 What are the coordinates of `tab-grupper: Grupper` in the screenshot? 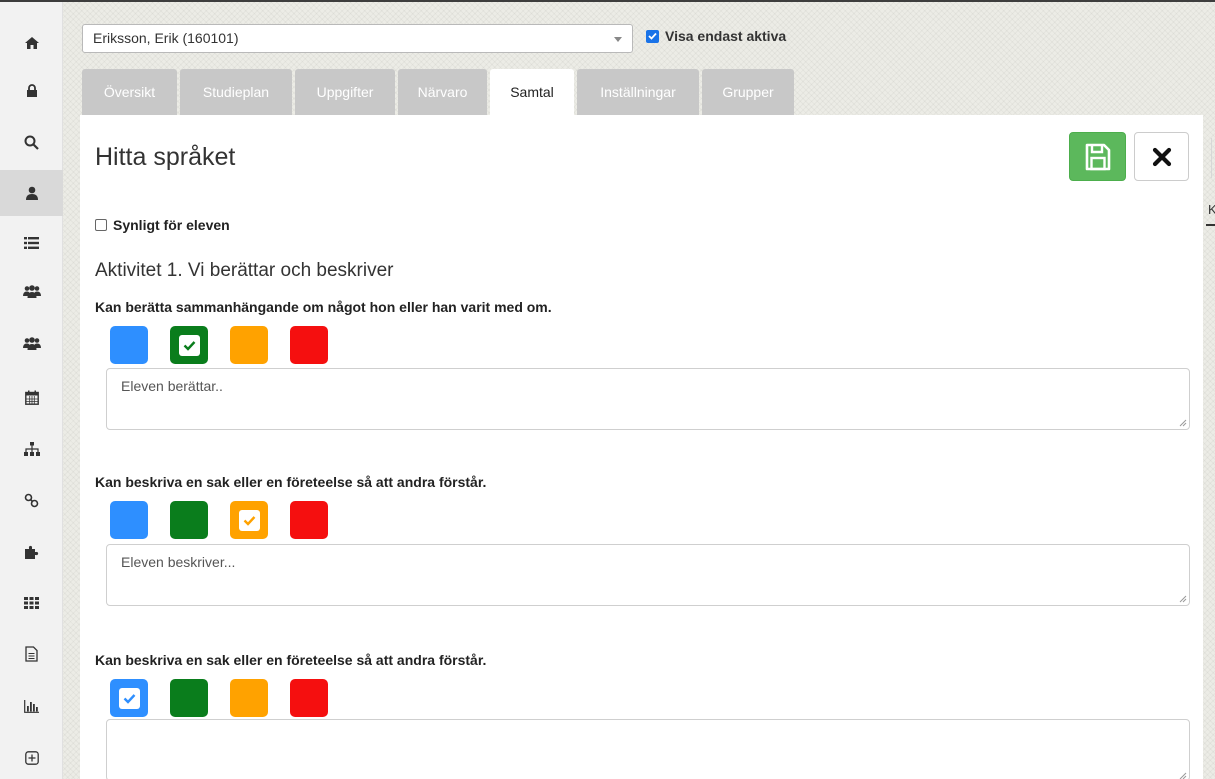 It's located at (748, 92).